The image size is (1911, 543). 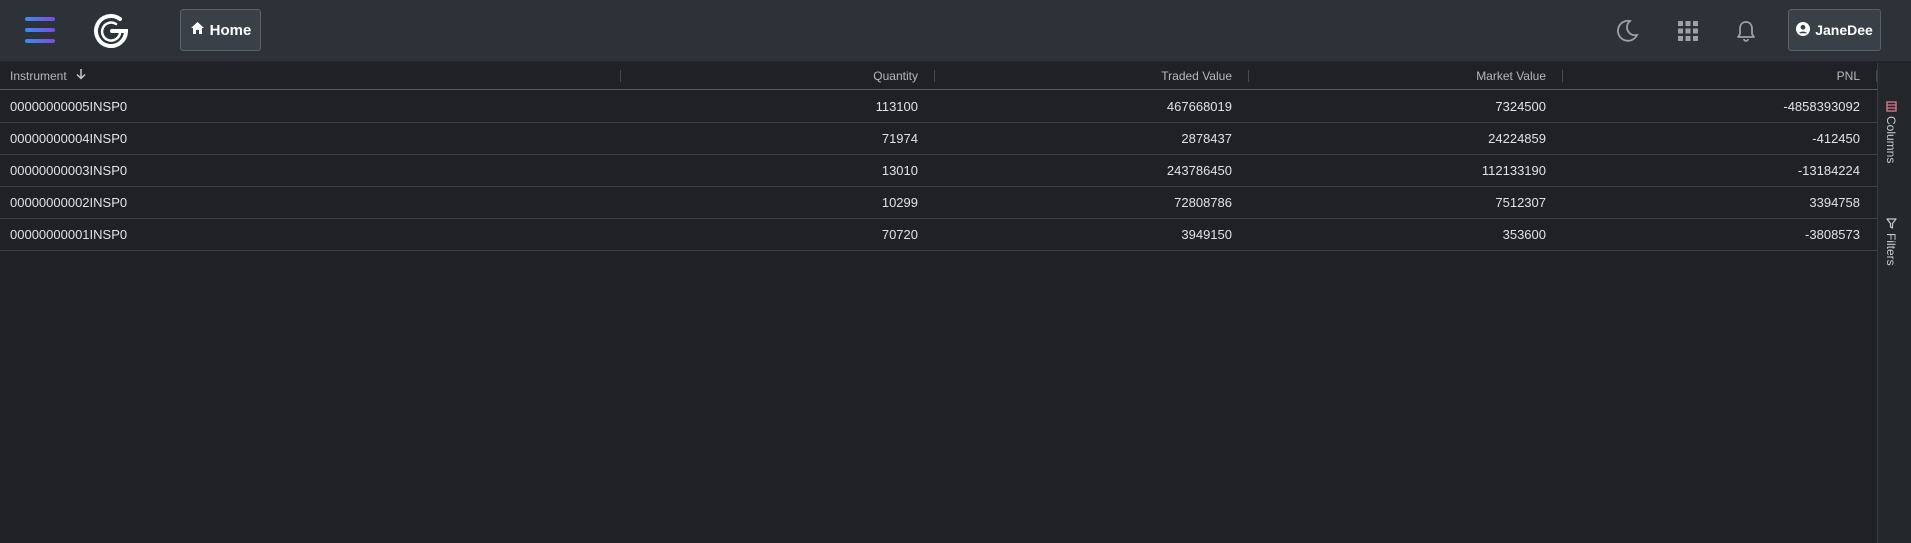 I want to click on cell-market-value: 112133190, so click(x=1513, y=170).